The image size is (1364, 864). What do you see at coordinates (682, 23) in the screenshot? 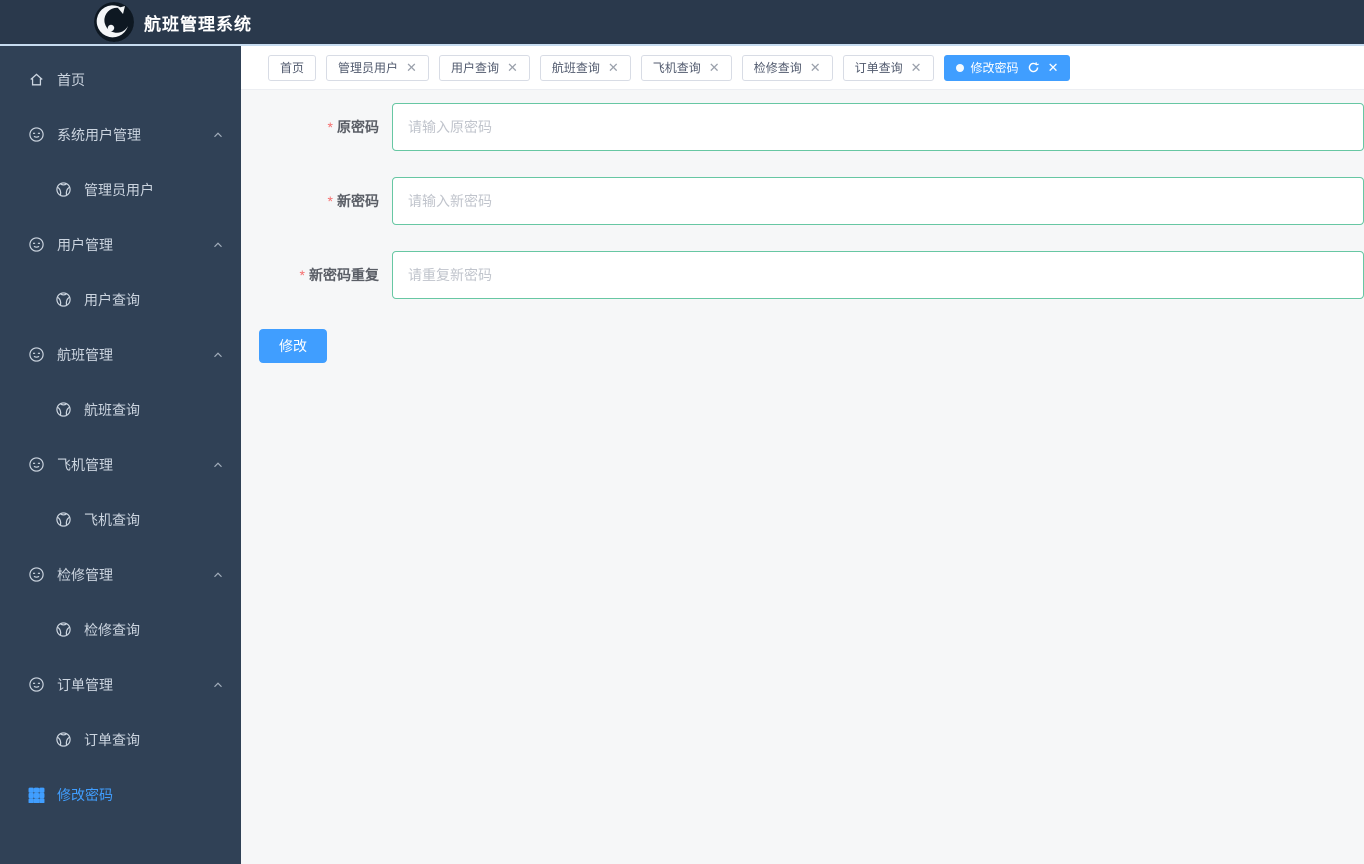
I see `app-header: 航班管理系统` at bounding box center [682, 23].